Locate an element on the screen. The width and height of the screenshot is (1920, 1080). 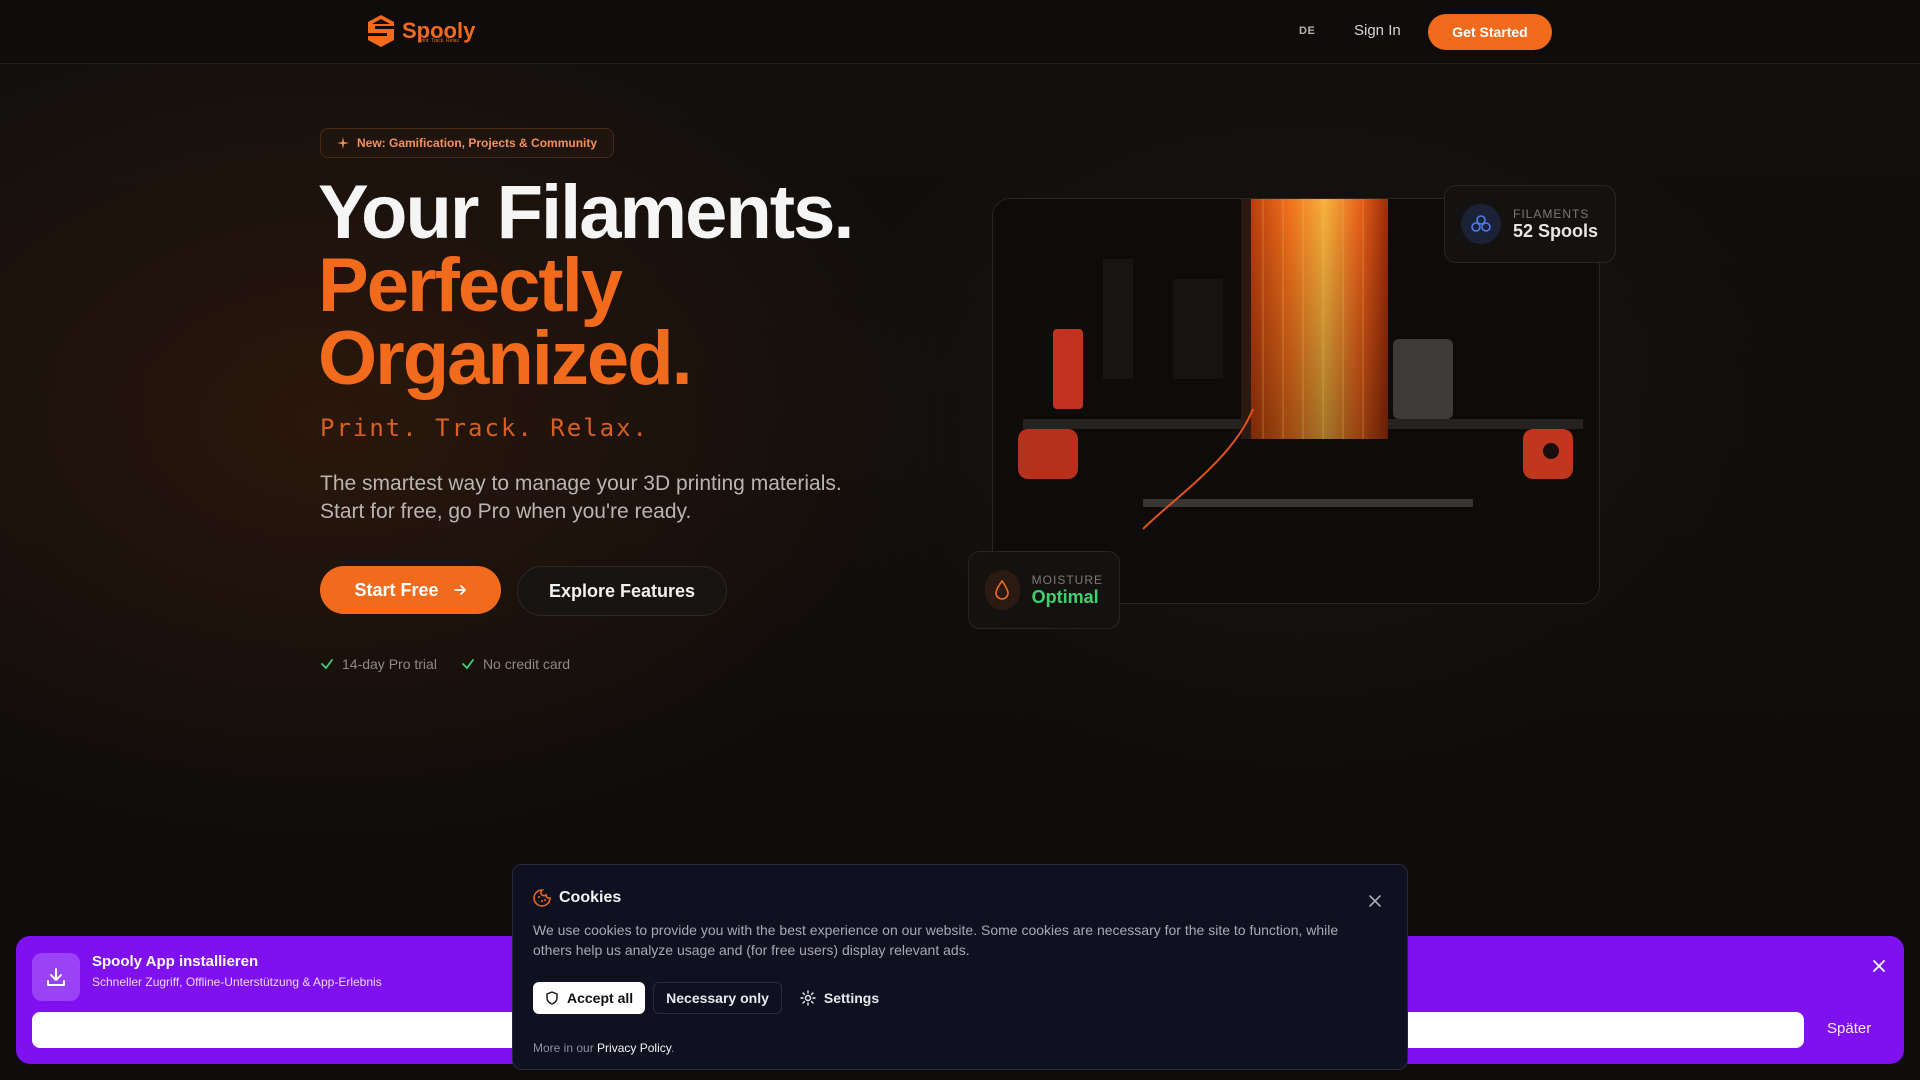
arrow-right-icon is located at coordinates (459, 590).